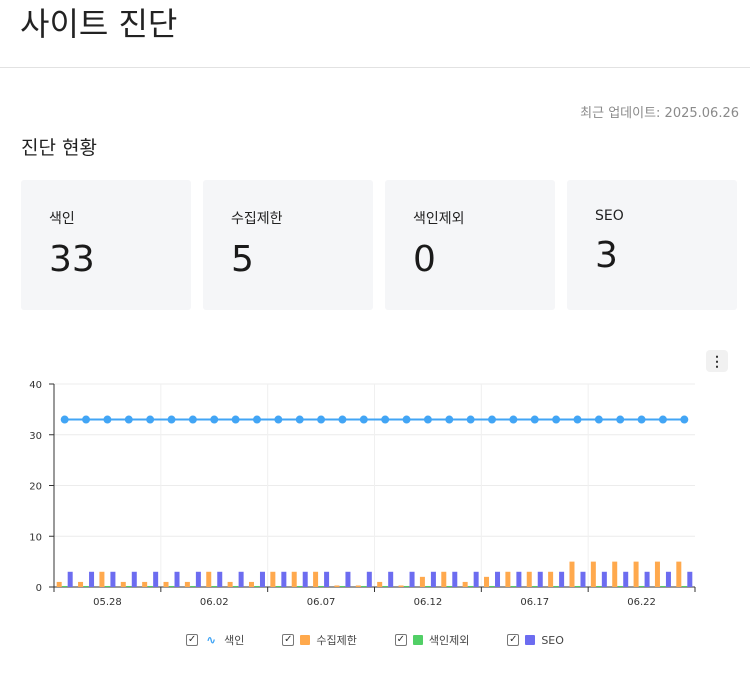 The image size is (750, 678). Describe the element at coordinates (242, 259) in the screenshot. I see `card-value: 5` at that location.